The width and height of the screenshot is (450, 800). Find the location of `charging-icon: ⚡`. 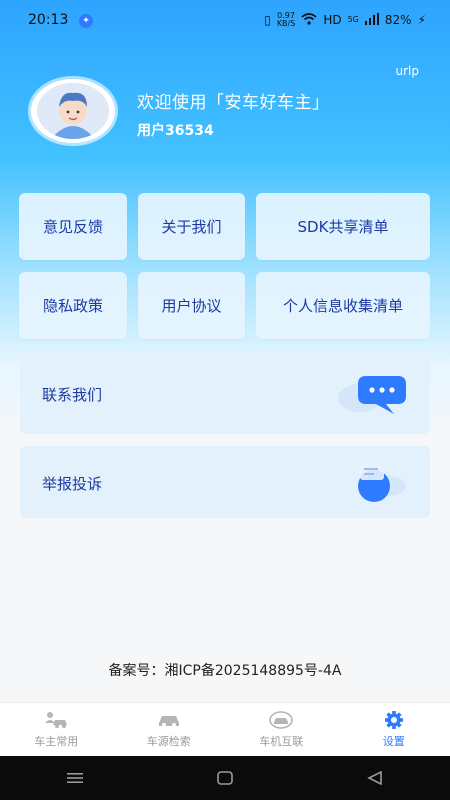

charging-icon: ⚡ is located at coordinates (421, 20).